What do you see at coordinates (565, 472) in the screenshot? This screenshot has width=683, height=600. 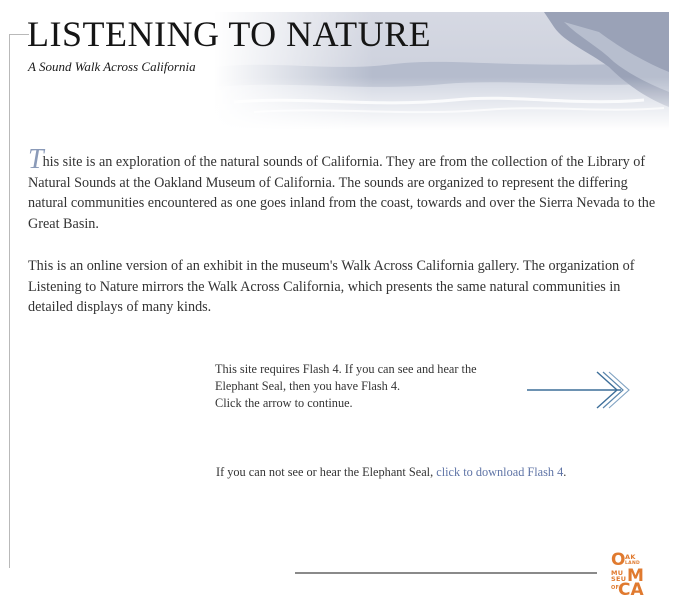 I see `download-suffix: .` at bounding box center [565, 472].